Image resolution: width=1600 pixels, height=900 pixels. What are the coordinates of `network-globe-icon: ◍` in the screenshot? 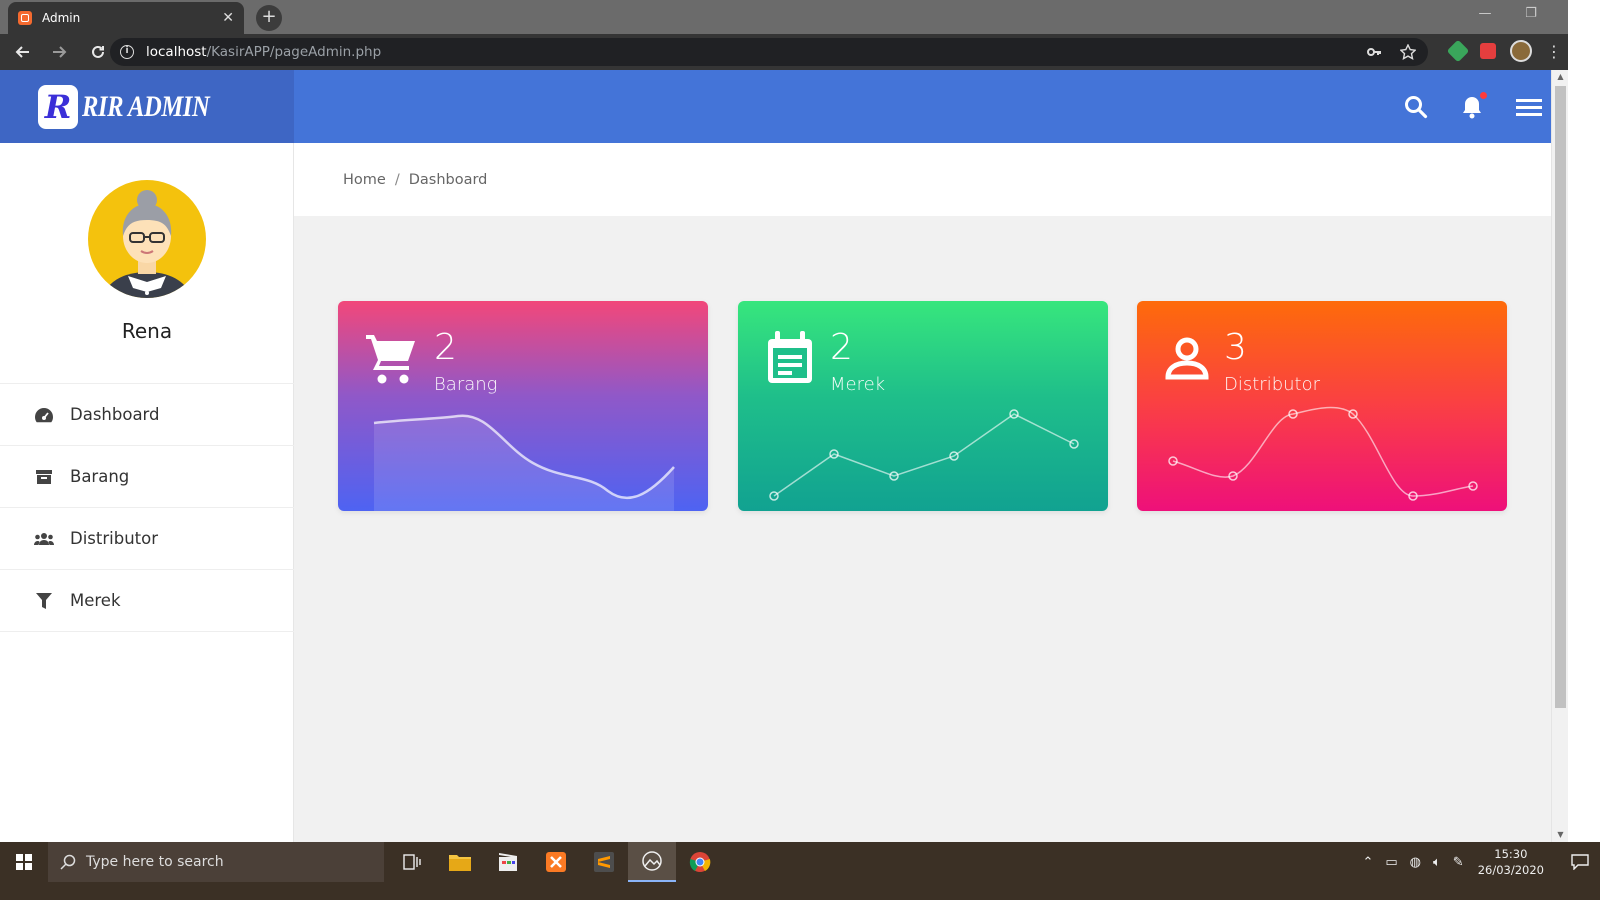 It's located at (1415, 862).